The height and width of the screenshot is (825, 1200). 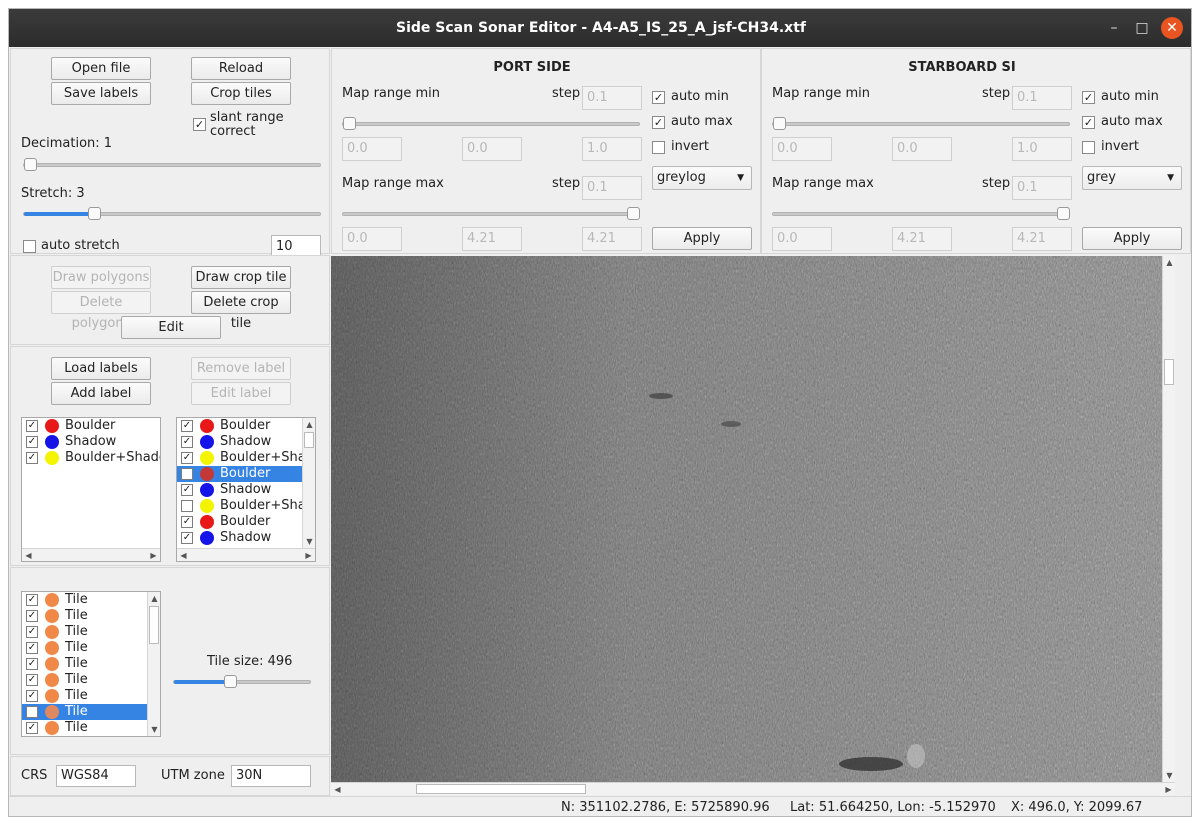 I want to click on delete-crop-tile-button: Delete crop tile, so click(x=241, y=311).